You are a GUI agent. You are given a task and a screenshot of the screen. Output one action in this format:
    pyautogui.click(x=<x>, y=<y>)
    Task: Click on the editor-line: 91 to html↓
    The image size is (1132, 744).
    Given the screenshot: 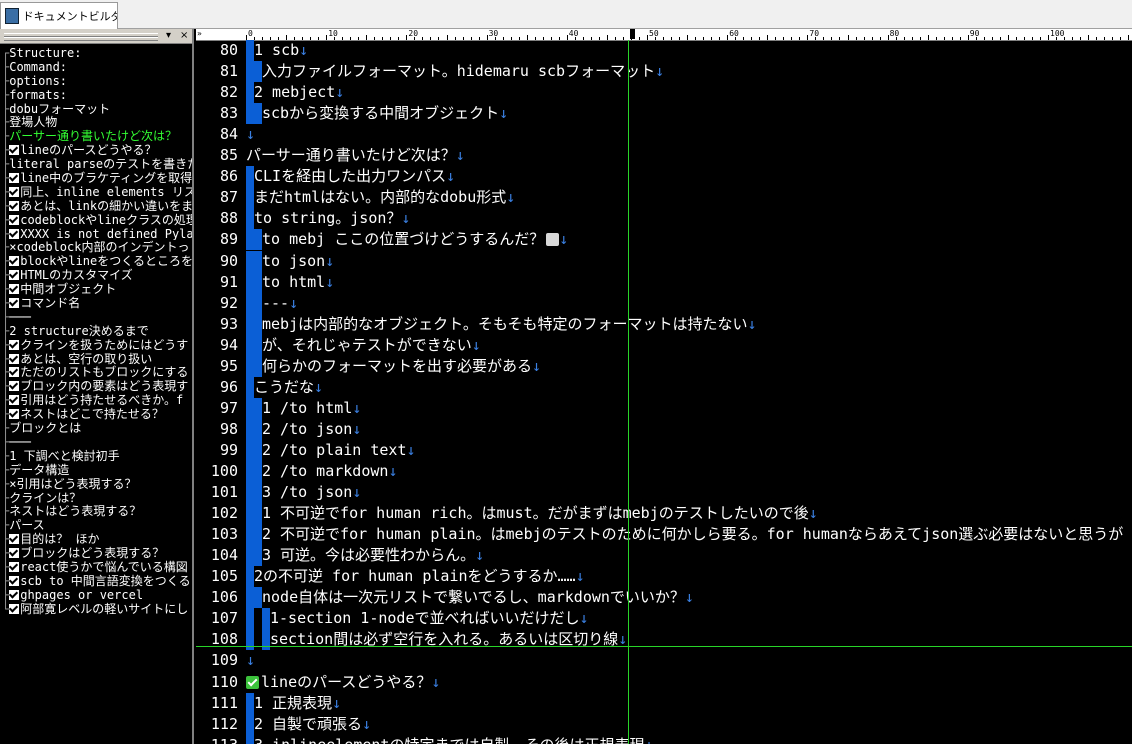 What is the action you would take?
    pyautogui.click(x=664, y=282)
    